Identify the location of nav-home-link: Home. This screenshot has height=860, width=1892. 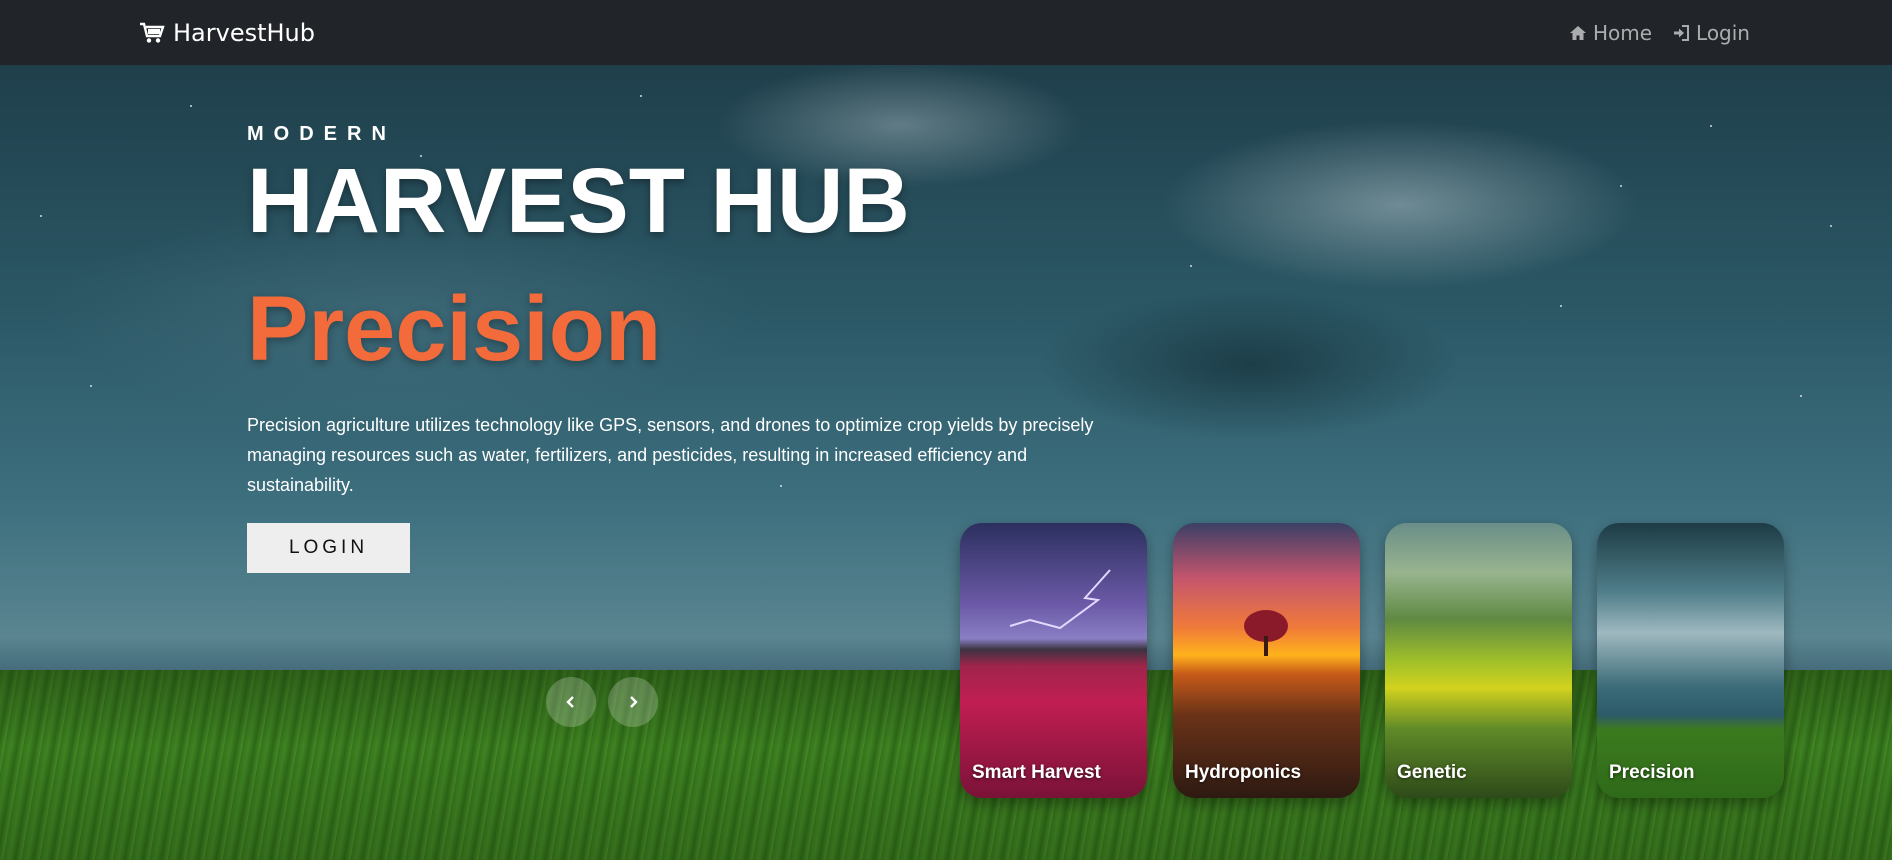
(1610, 33).